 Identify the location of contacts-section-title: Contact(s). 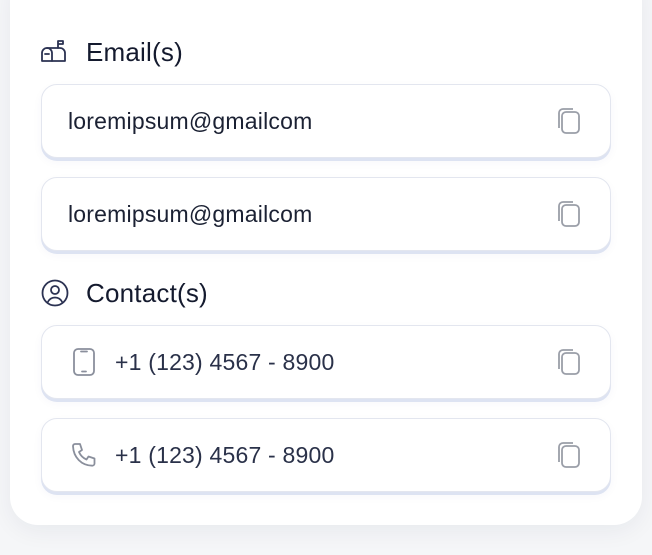
(147, 292).